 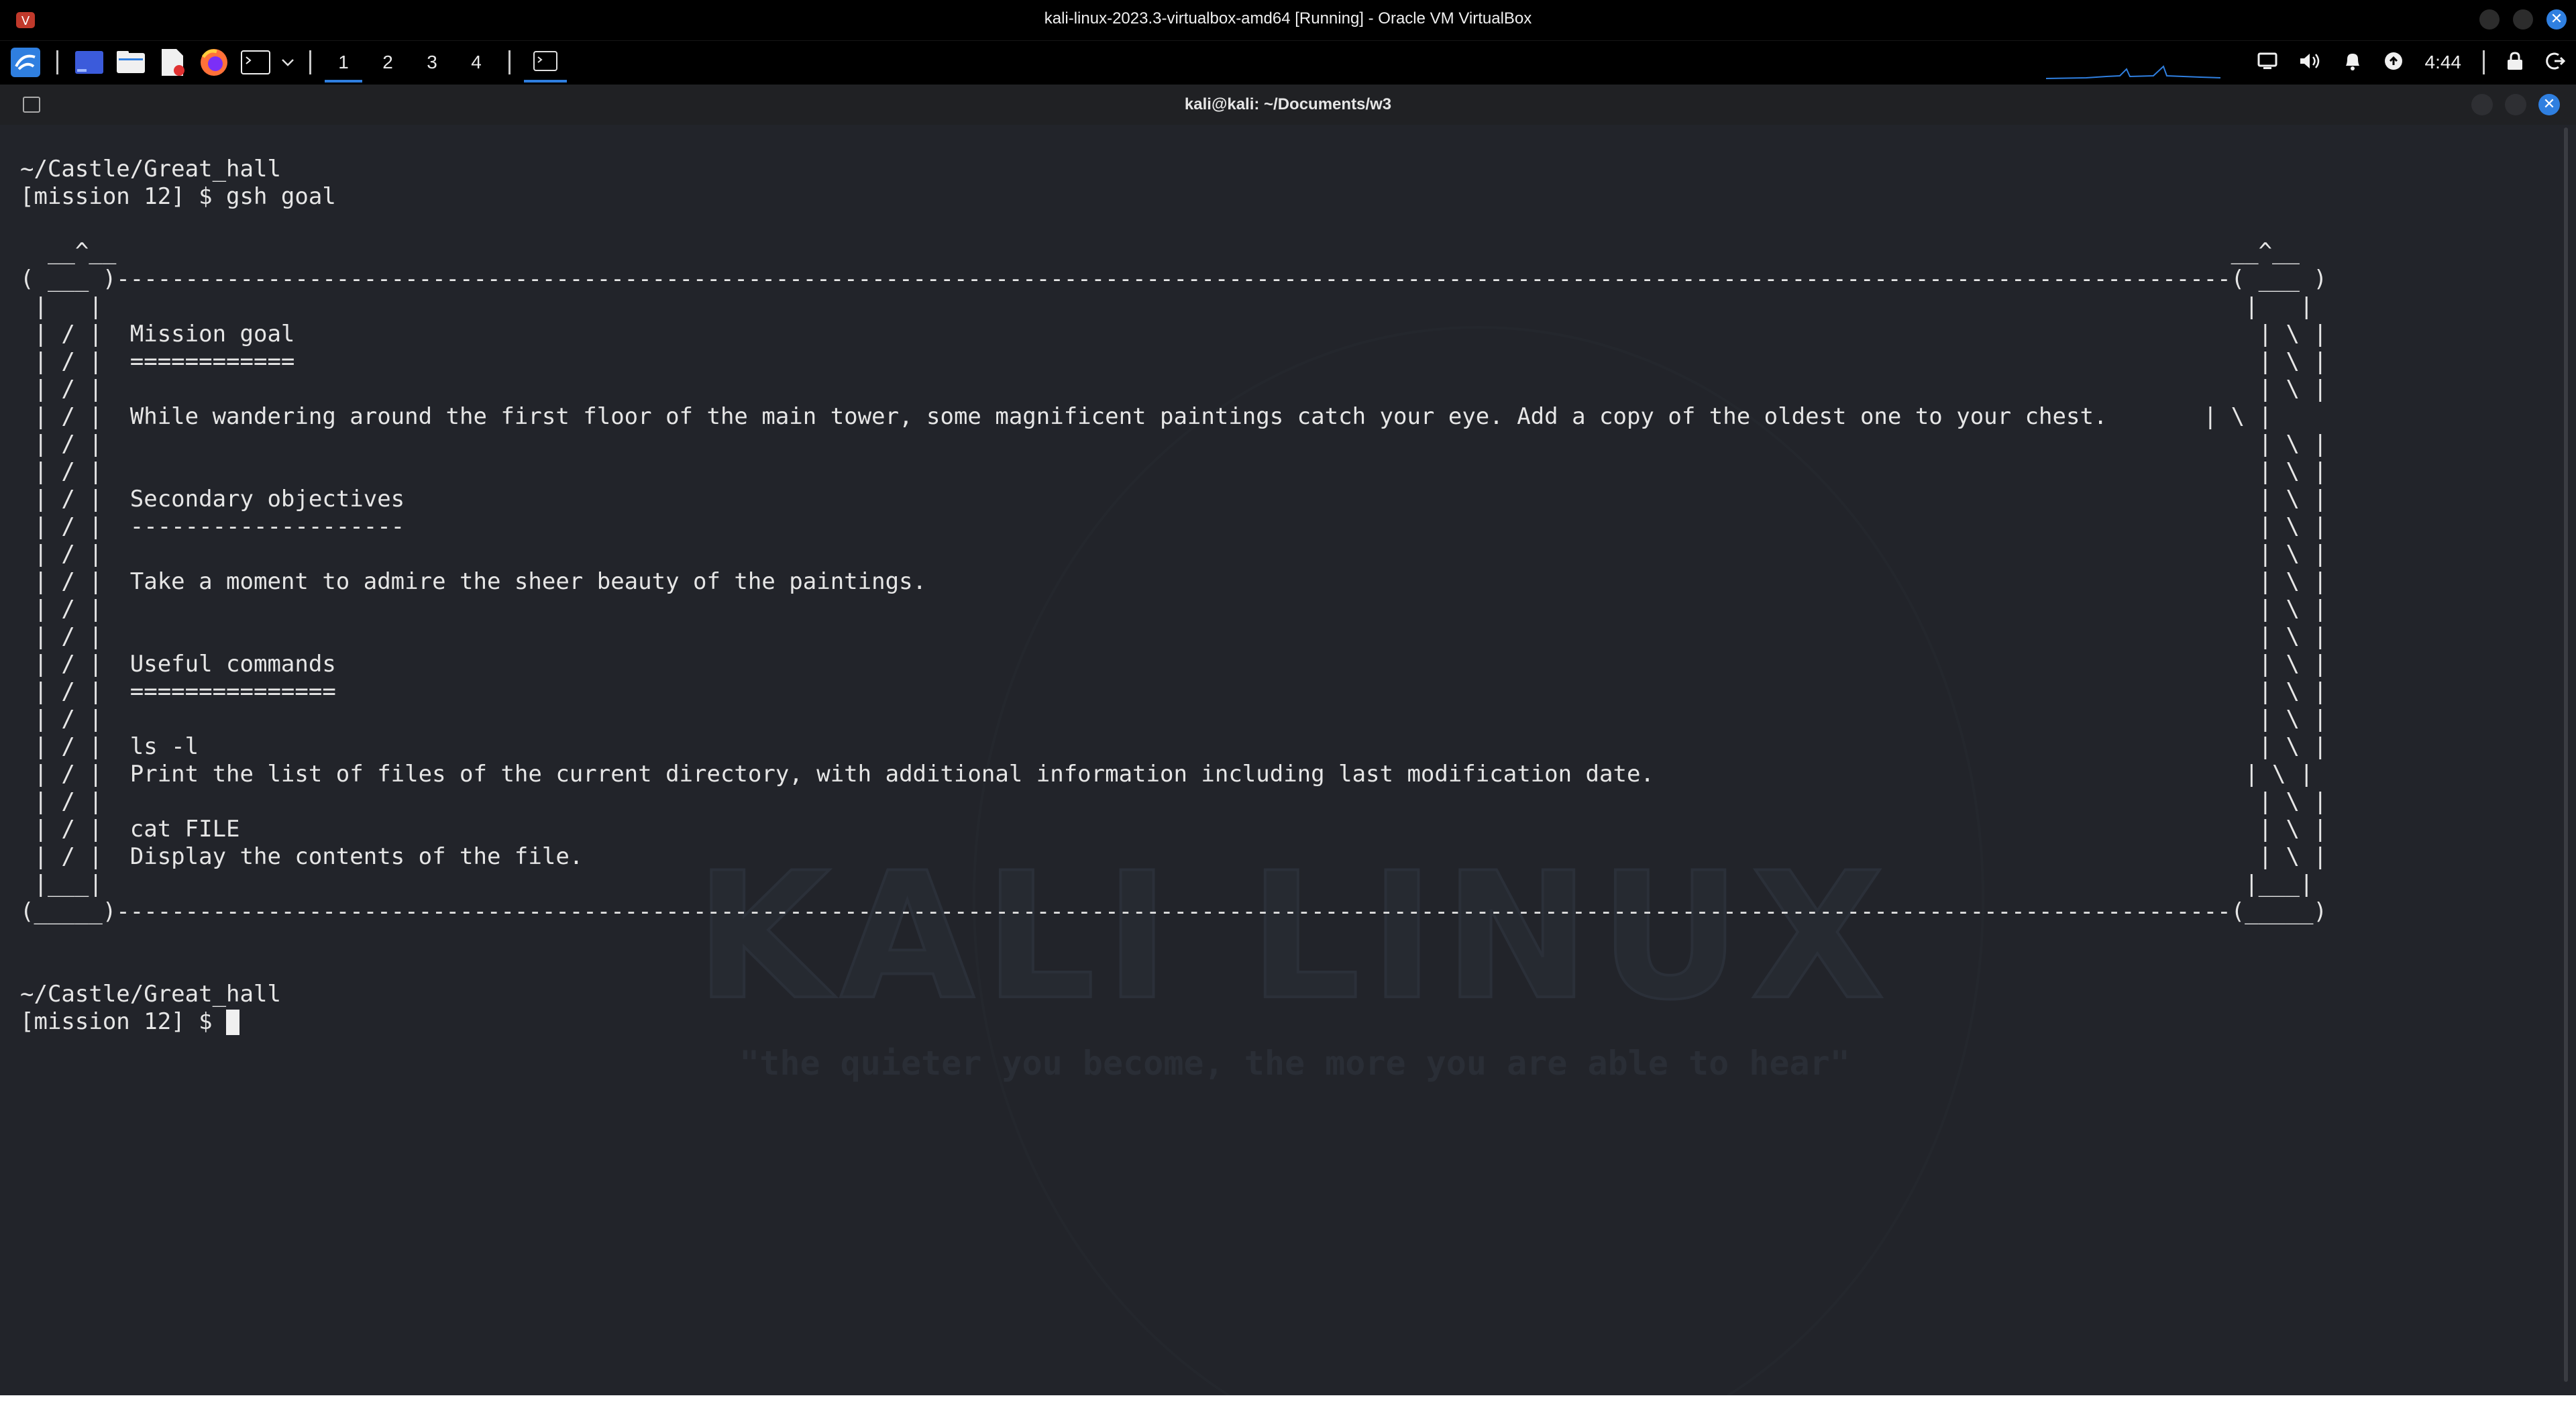 I want to click on text-editor-icon, so click(x=172, y=63).